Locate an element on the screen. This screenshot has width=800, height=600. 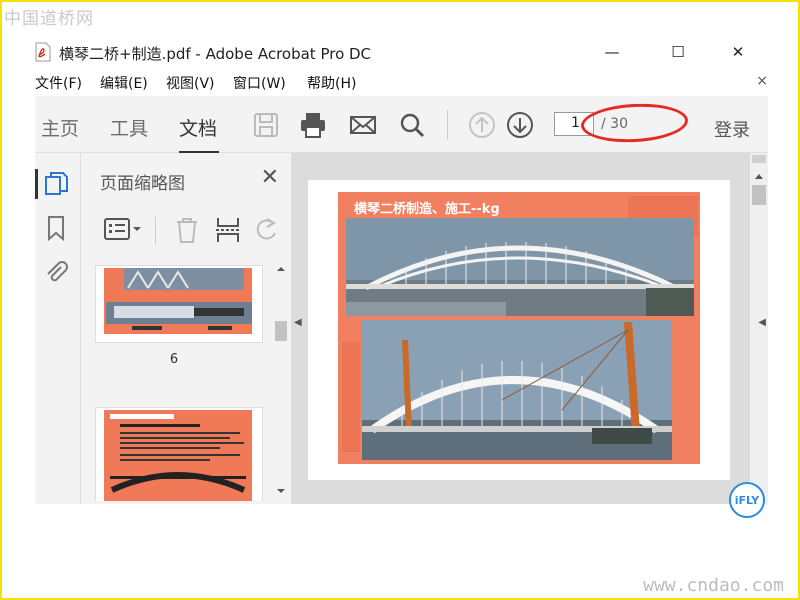
menu-edit: 编辑(E) is located at coordinates (124, 83).